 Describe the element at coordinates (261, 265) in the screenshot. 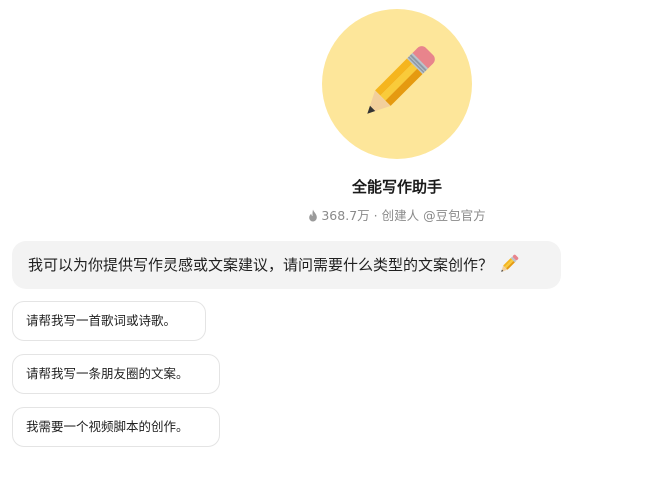

I see `welcome-text: 我可以为你提供写作灵感或文案建议，请问需要什么类型的文案创作？` at that location.